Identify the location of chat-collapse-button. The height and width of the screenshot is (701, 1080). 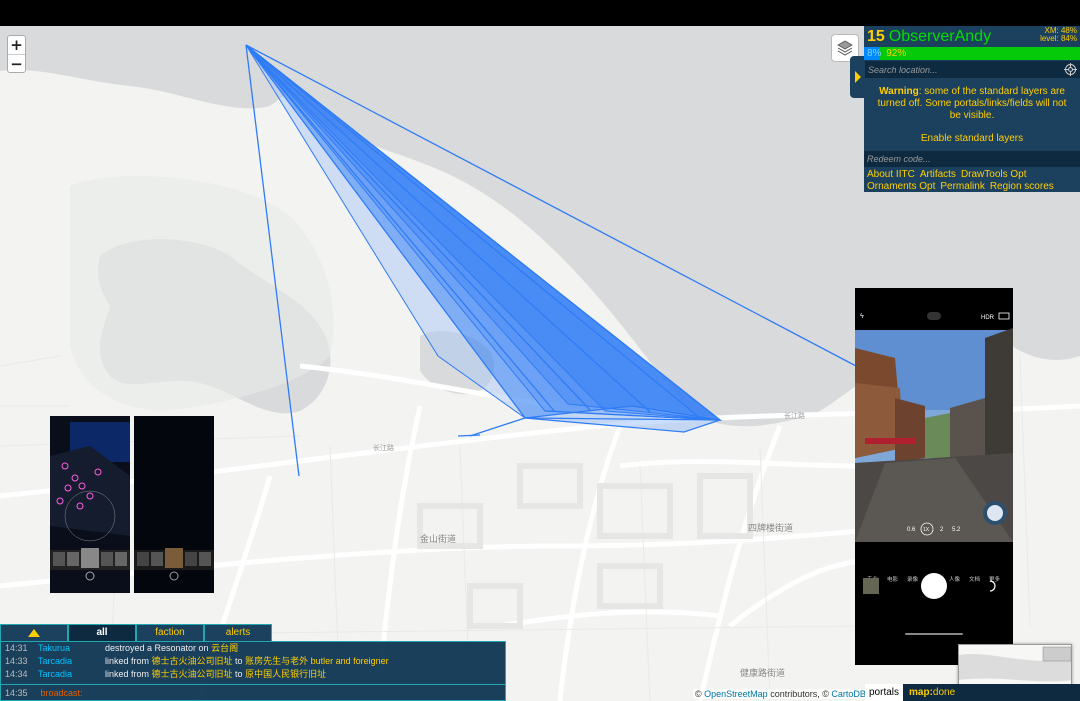
(34, 632).